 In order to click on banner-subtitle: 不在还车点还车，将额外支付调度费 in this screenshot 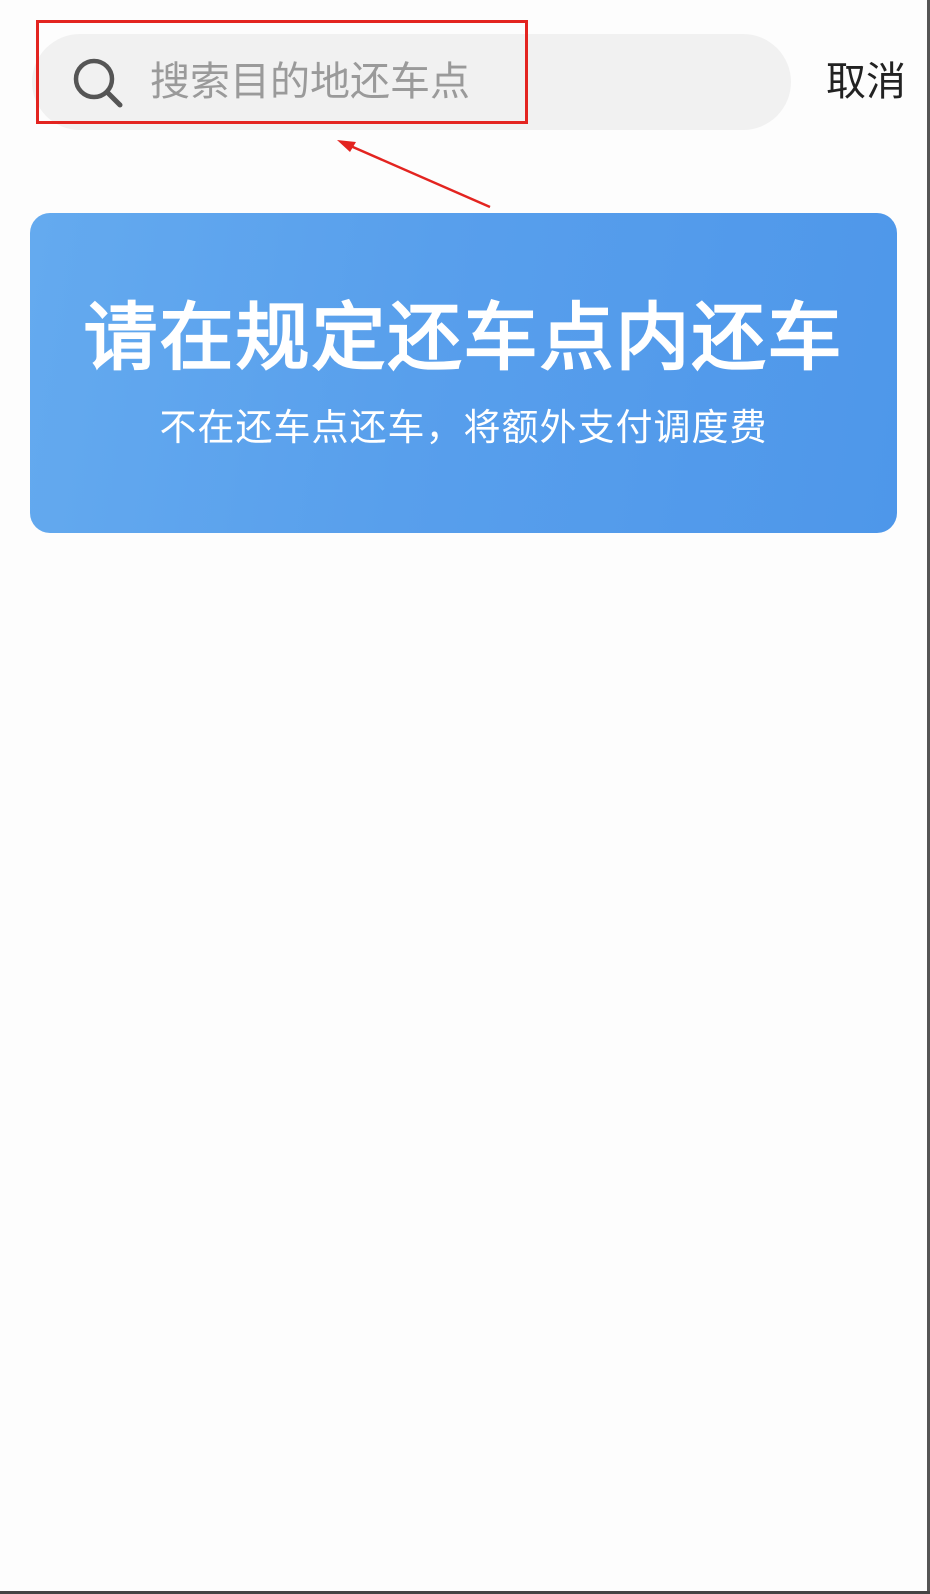, I will do `click(463, 427)`.